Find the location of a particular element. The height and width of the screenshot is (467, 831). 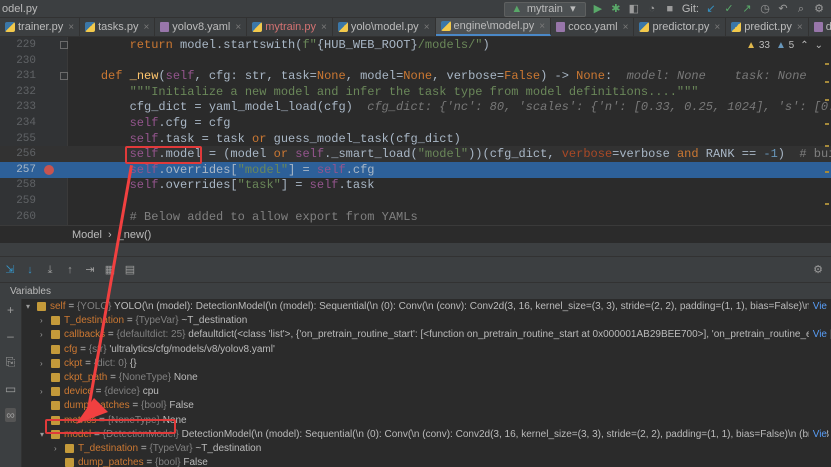

step-into-icon: ↓ is located at coordinates (30, 270).